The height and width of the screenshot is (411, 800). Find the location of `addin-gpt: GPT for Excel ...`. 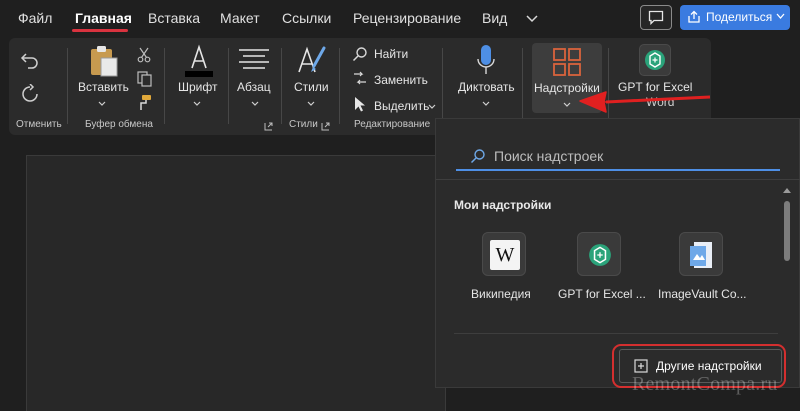

addin-gpt: GPT for Excel ... is located at coordinates (599, 267).